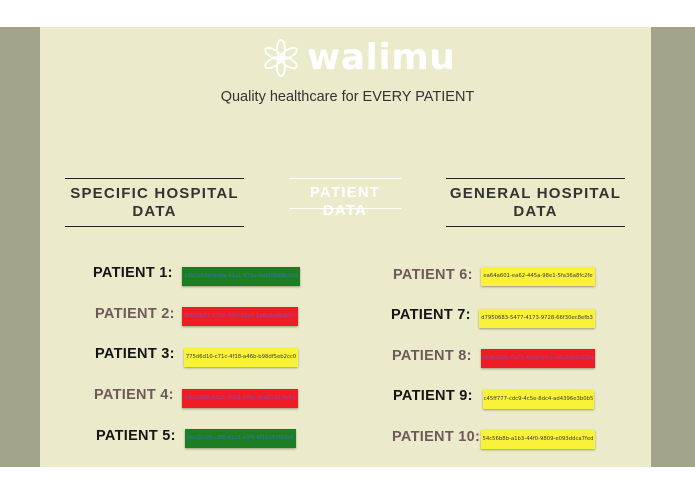 This screenshot has width=695, height=494. What do you see at coordinates (535, 202) in the screenshot?
I see `tab-general-hospital-data: GENERAL HOSPITAL DATA` at bounding box center [535, 202].